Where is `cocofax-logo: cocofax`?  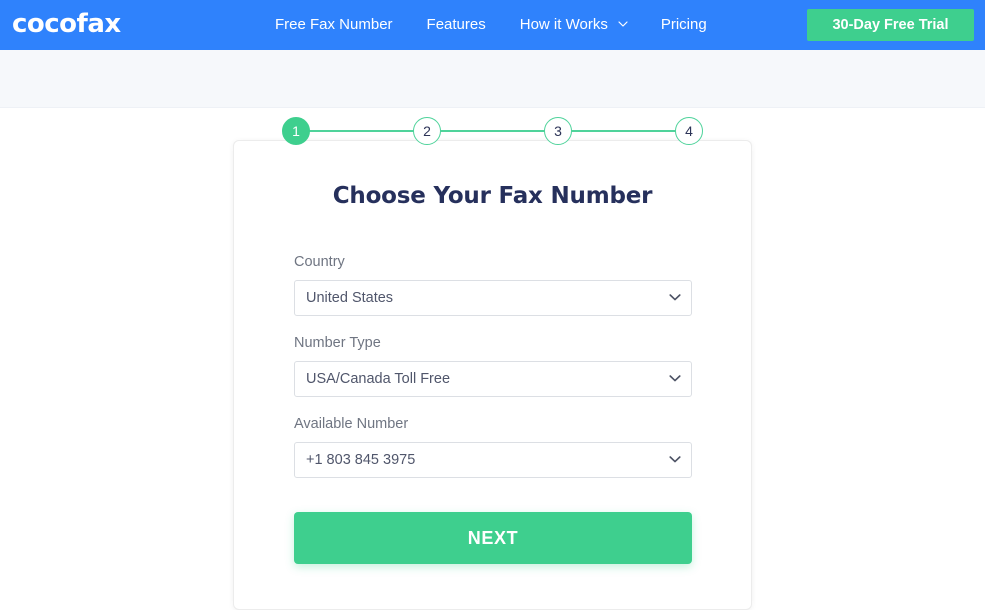 cocofax-logo: cocofax is located at coordinates (66, 24).